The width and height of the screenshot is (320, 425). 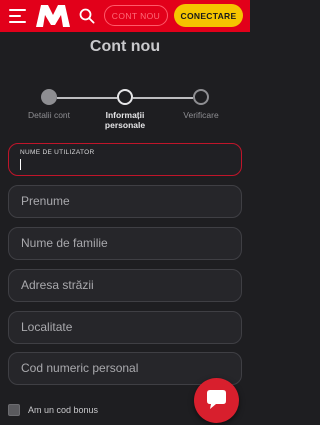 What do you see at coordinates (125, 97) in the screenshot?
I see `step-2-indicator` at bounding box center [125, 97].